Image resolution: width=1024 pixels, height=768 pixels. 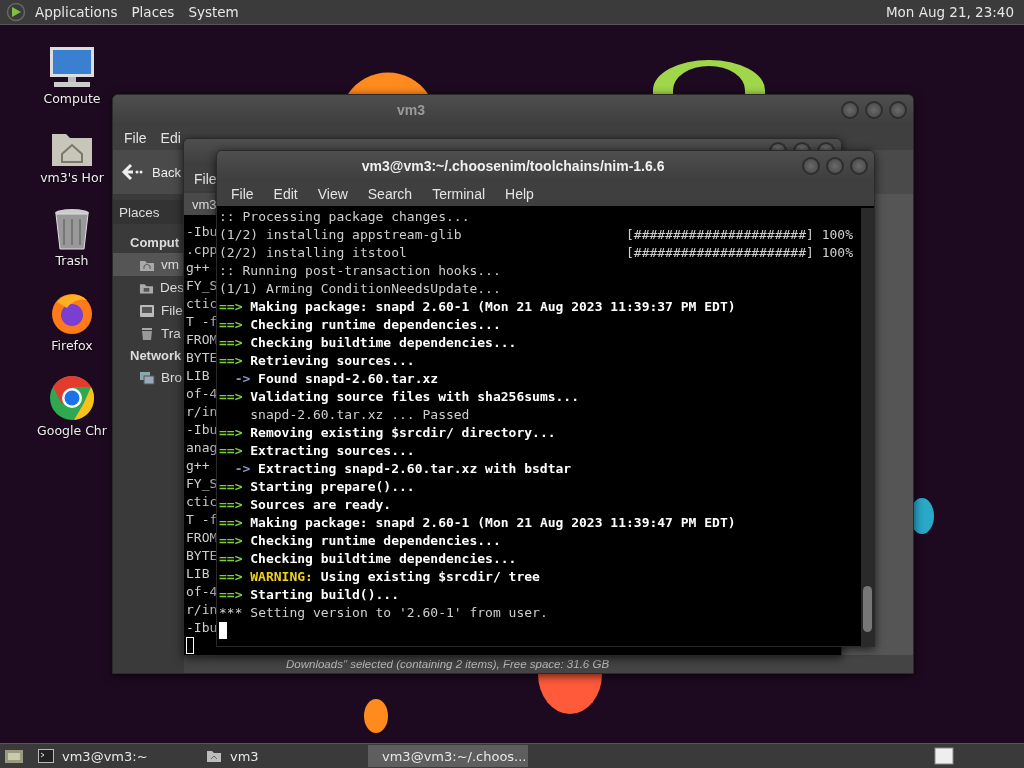 I want to click on workspace-switcher-icon, so click(x=944, y=756).